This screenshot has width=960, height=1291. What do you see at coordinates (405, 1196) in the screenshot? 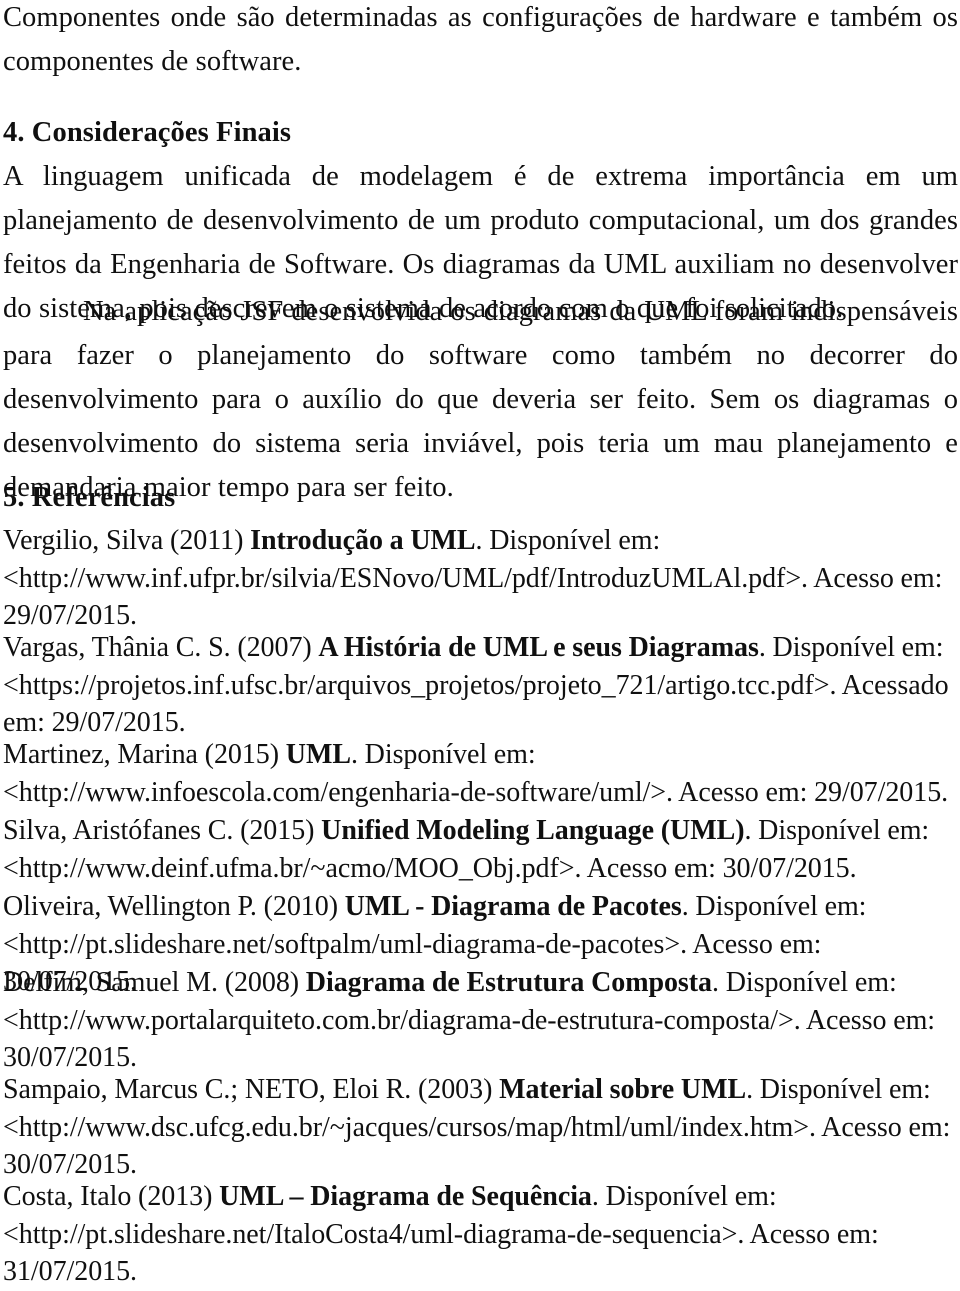
I see `reference-title: UML – Diagrama de Sequência` at bounding box center [405, 1196].